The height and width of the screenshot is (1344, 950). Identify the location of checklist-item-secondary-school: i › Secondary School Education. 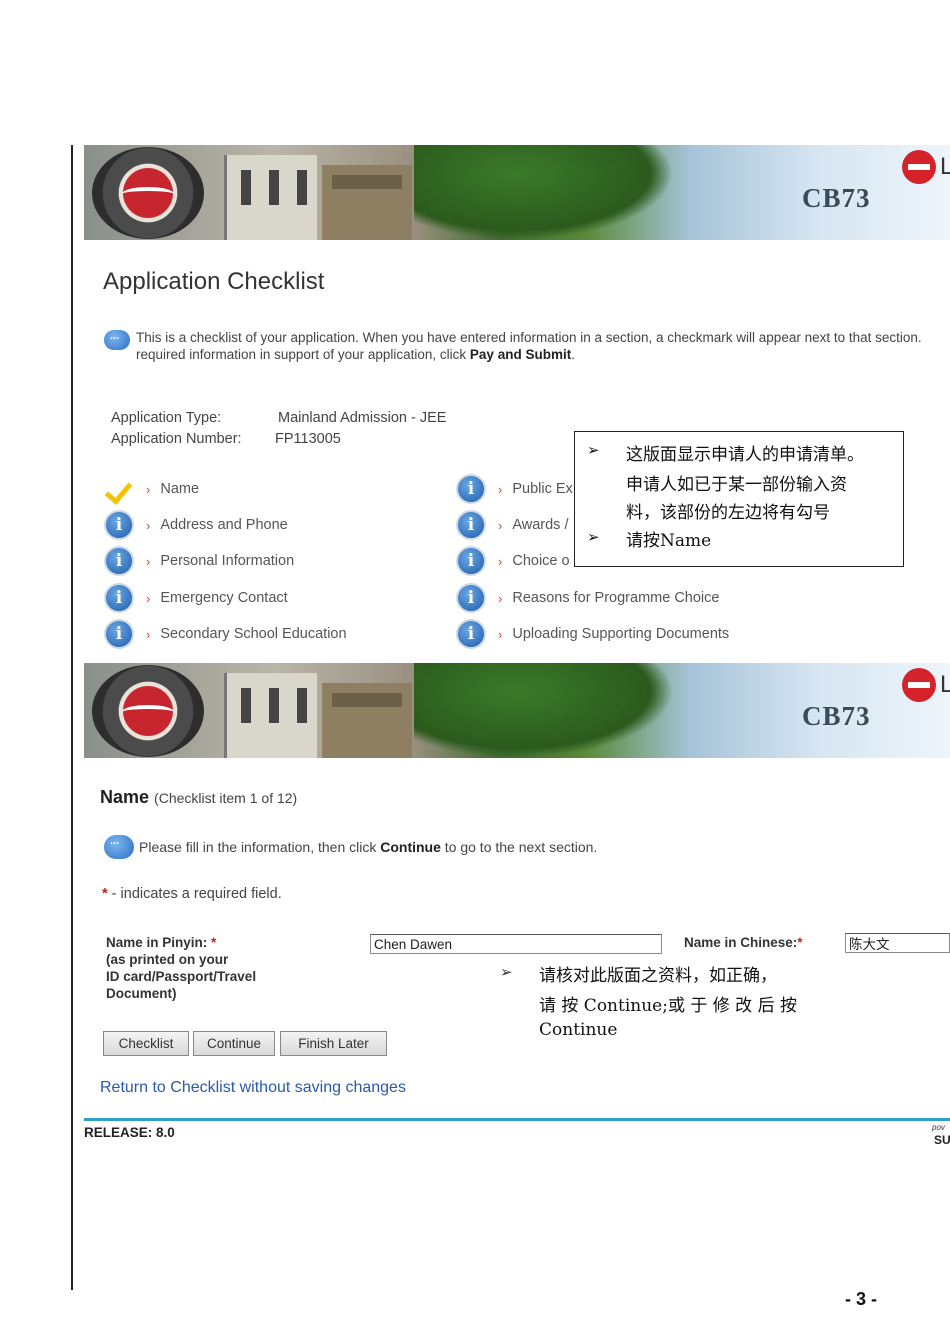
(225, 634).